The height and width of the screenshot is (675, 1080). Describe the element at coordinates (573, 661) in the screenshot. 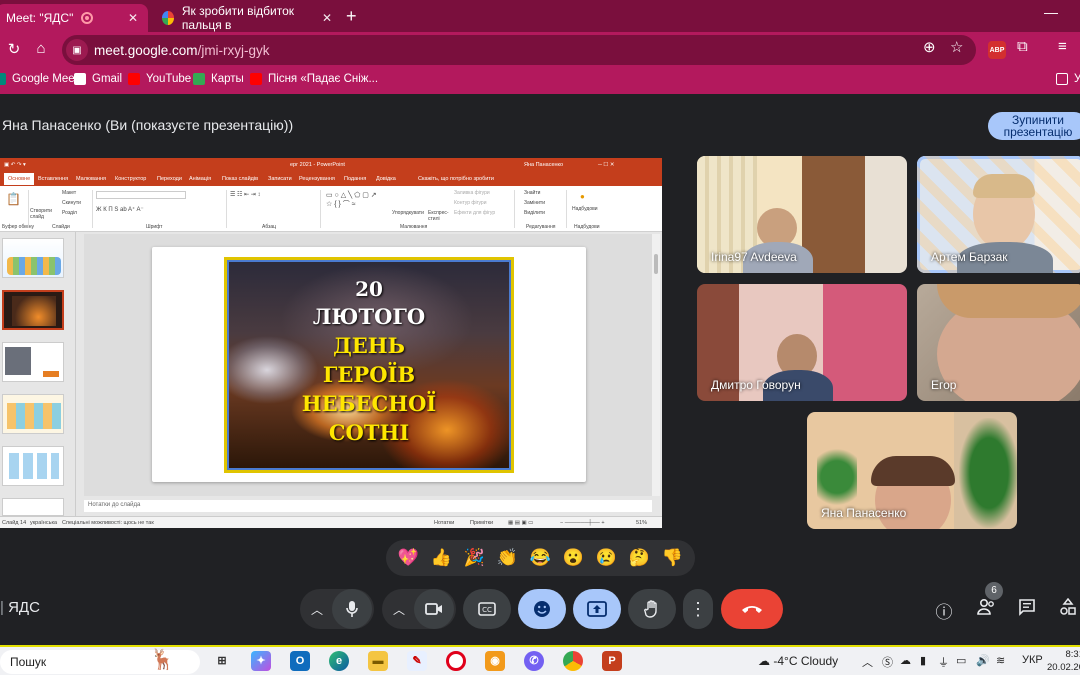

I see `chrome-icon` at that location.